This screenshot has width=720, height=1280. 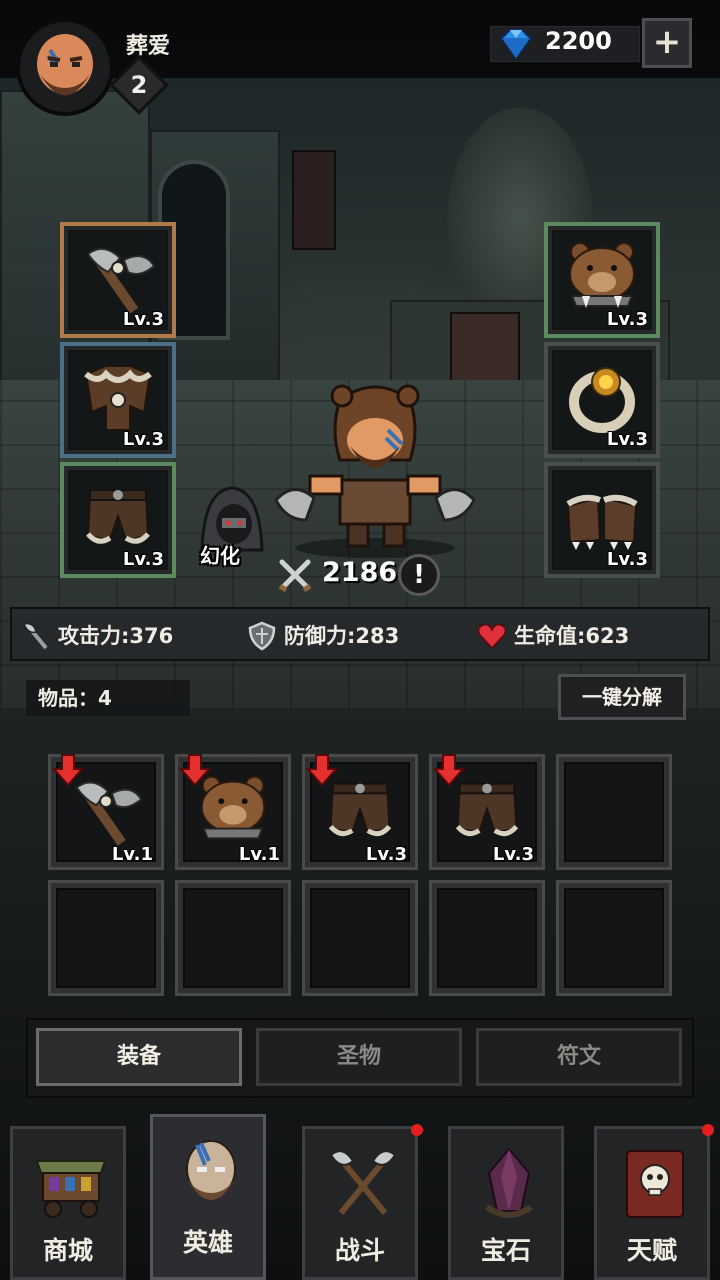 What do you see at coordinates (509, 1182) in the screenshot?
I see `crystal-icon` at bounding box center [509, 1182].